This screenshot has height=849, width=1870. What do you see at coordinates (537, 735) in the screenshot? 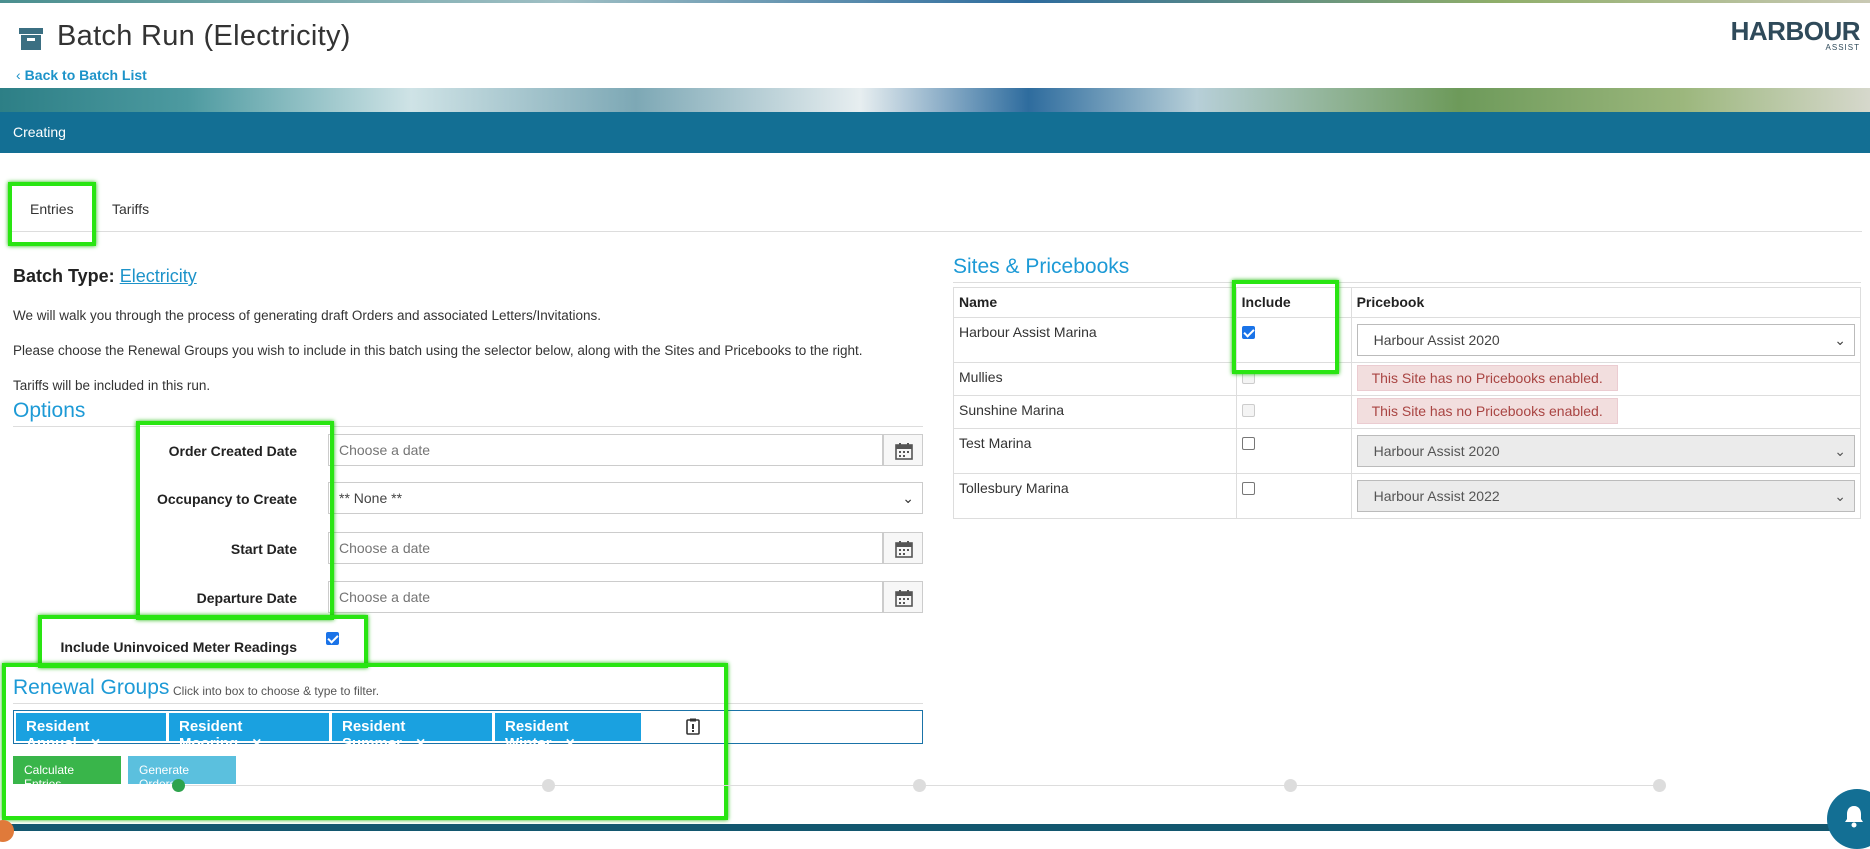
I see `tag-label: Resident Winter` at bounding box center [537, 735].